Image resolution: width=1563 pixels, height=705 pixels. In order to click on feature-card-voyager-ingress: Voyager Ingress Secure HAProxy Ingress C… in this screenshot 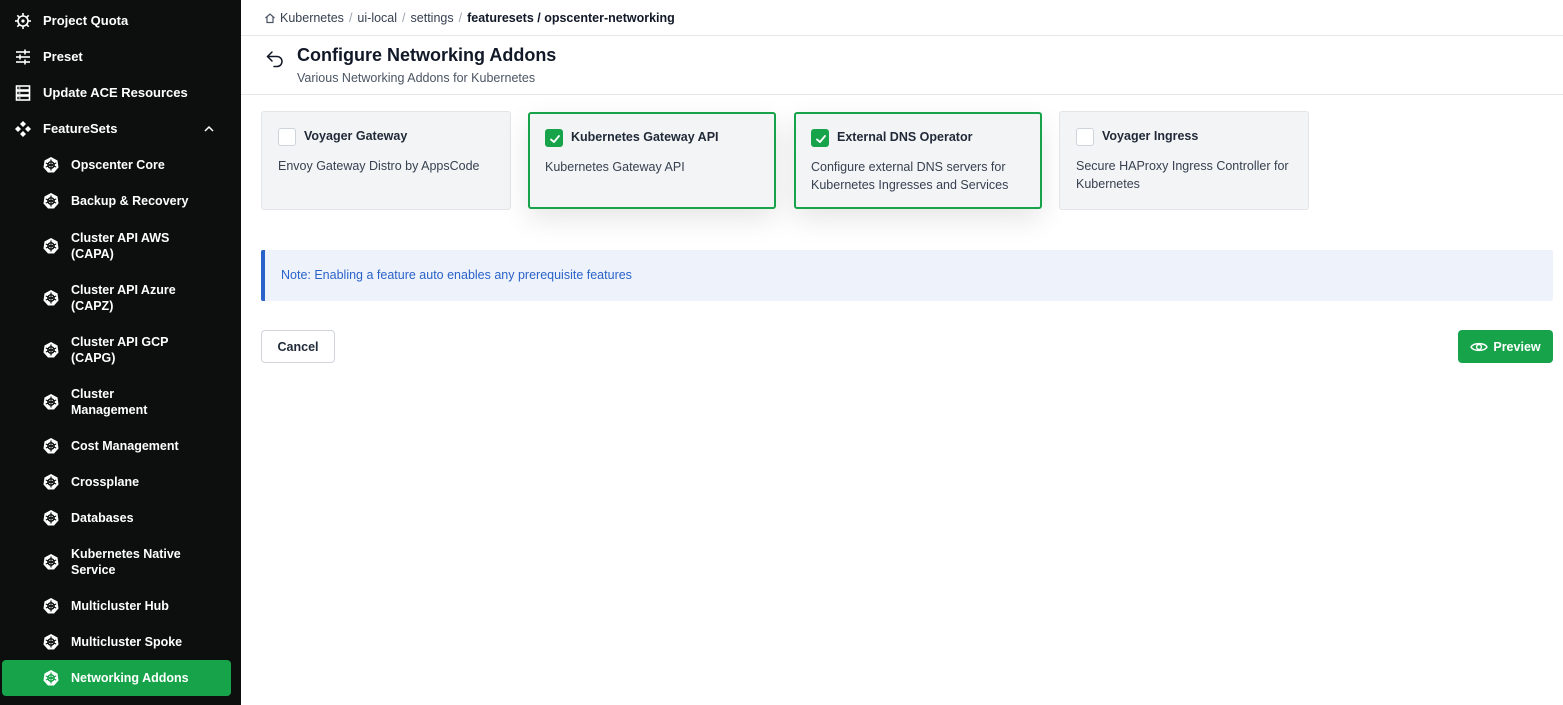, I will do `click(1184, 160)`.